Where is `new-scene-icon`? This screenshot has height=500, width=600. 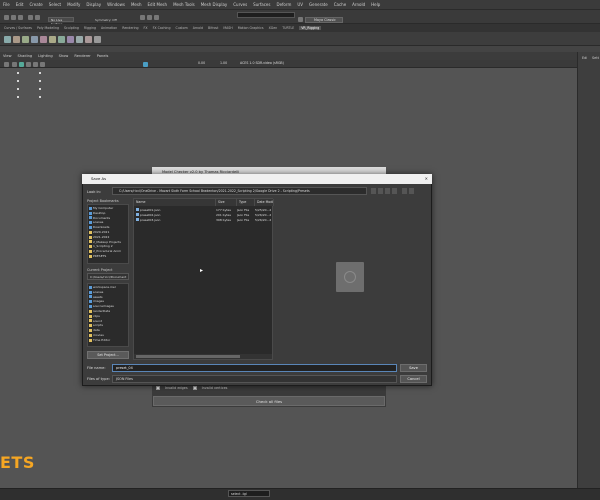 new-scene-icon is located at coordinates (6, 17).